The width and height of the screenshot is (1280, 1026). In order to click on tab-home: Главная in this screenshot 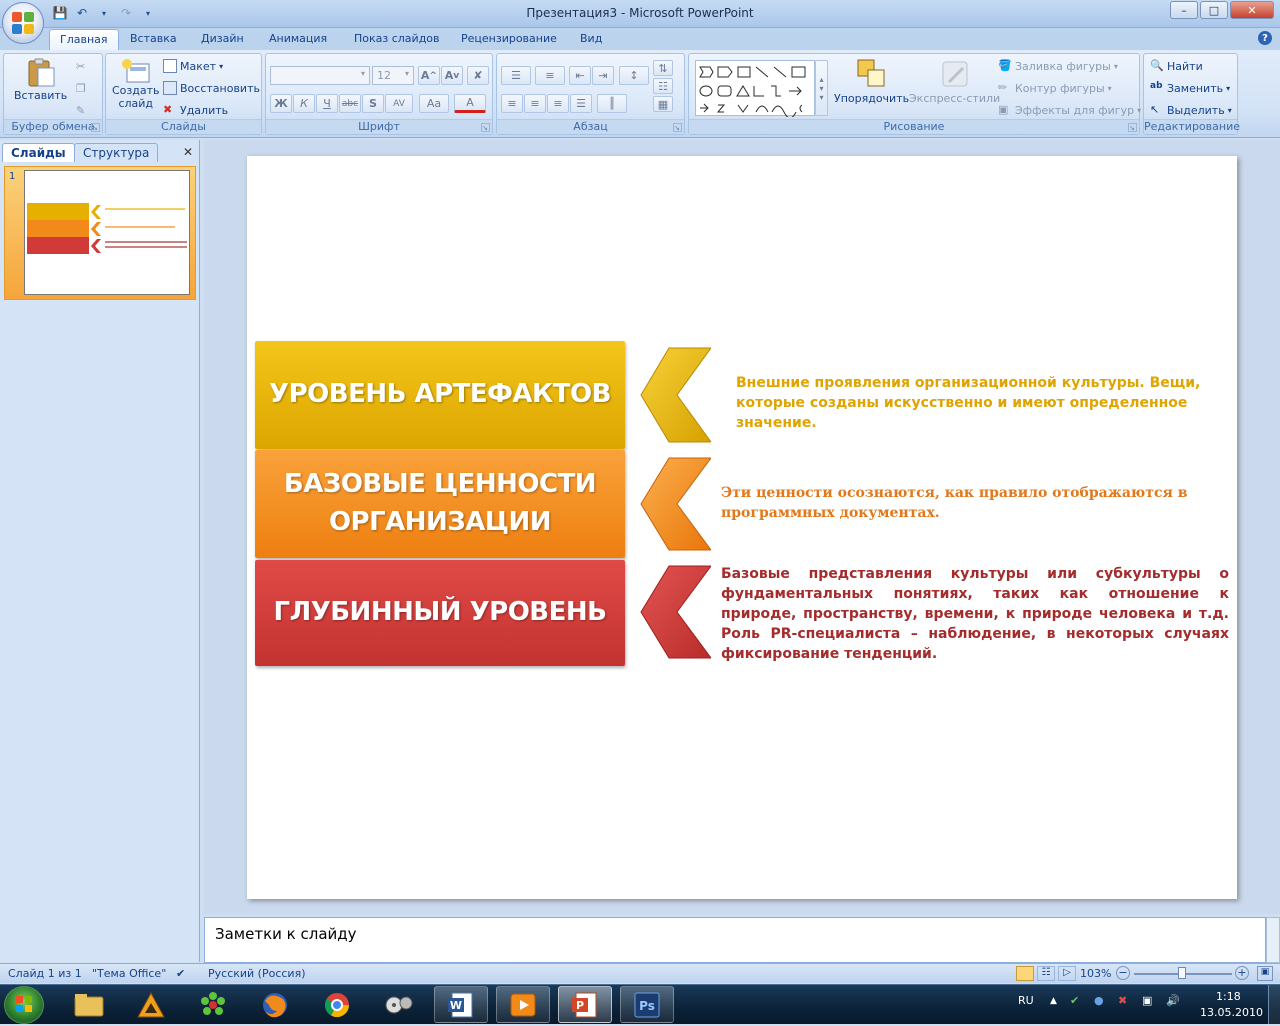, I will do `click(84, 40)`.